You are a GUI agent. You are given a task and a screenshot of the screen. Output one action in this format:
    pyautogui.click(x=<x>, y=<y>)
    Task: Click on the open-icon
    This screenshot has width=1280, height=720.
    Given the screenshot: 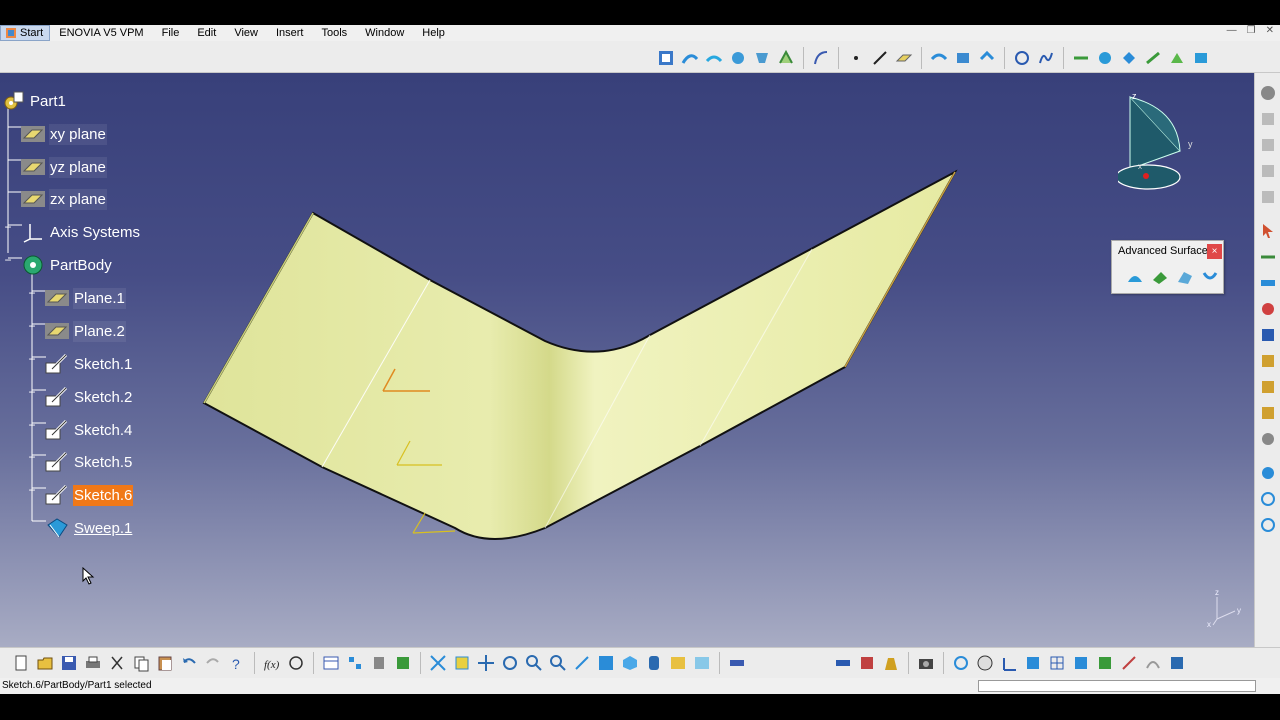 What is the action you would take?
    pyautogui.click(x=45, y=663)
    